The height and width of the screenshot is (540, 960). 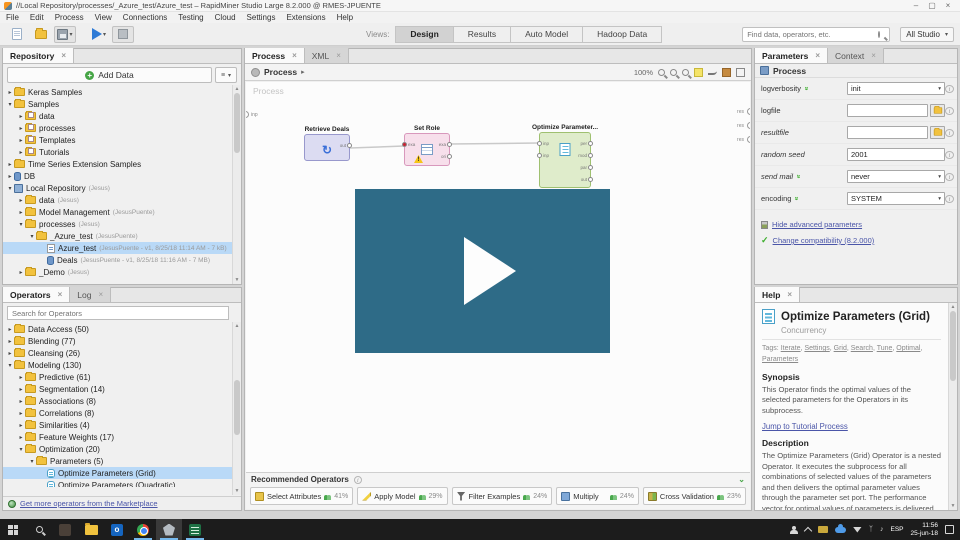 I want to click on new-process-button, so click(x=17, y=34).